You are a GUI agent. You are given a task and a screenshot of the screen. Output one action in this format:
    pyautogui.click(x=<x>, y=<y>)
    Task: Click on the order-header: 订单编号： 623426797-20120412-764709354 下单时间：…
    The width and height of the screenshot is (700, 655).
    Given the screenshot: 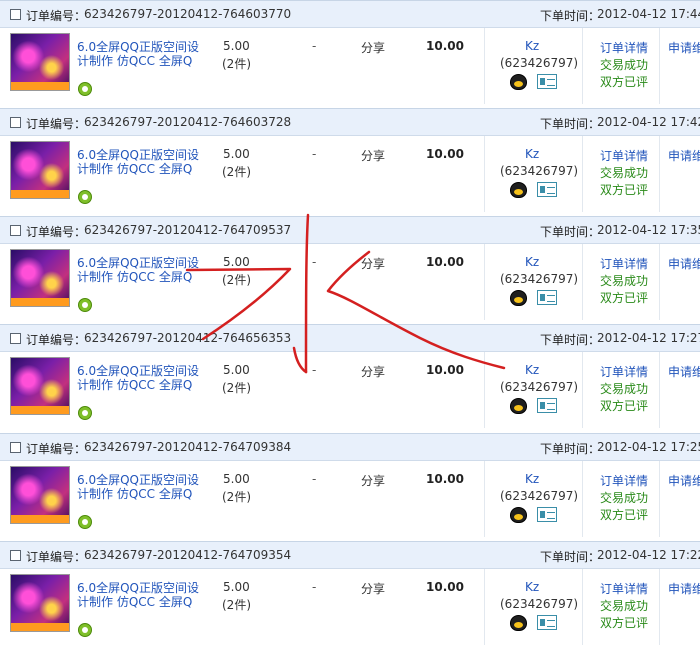 What is the action you would take?
    pyautogui.click(x=350, y=555)
    